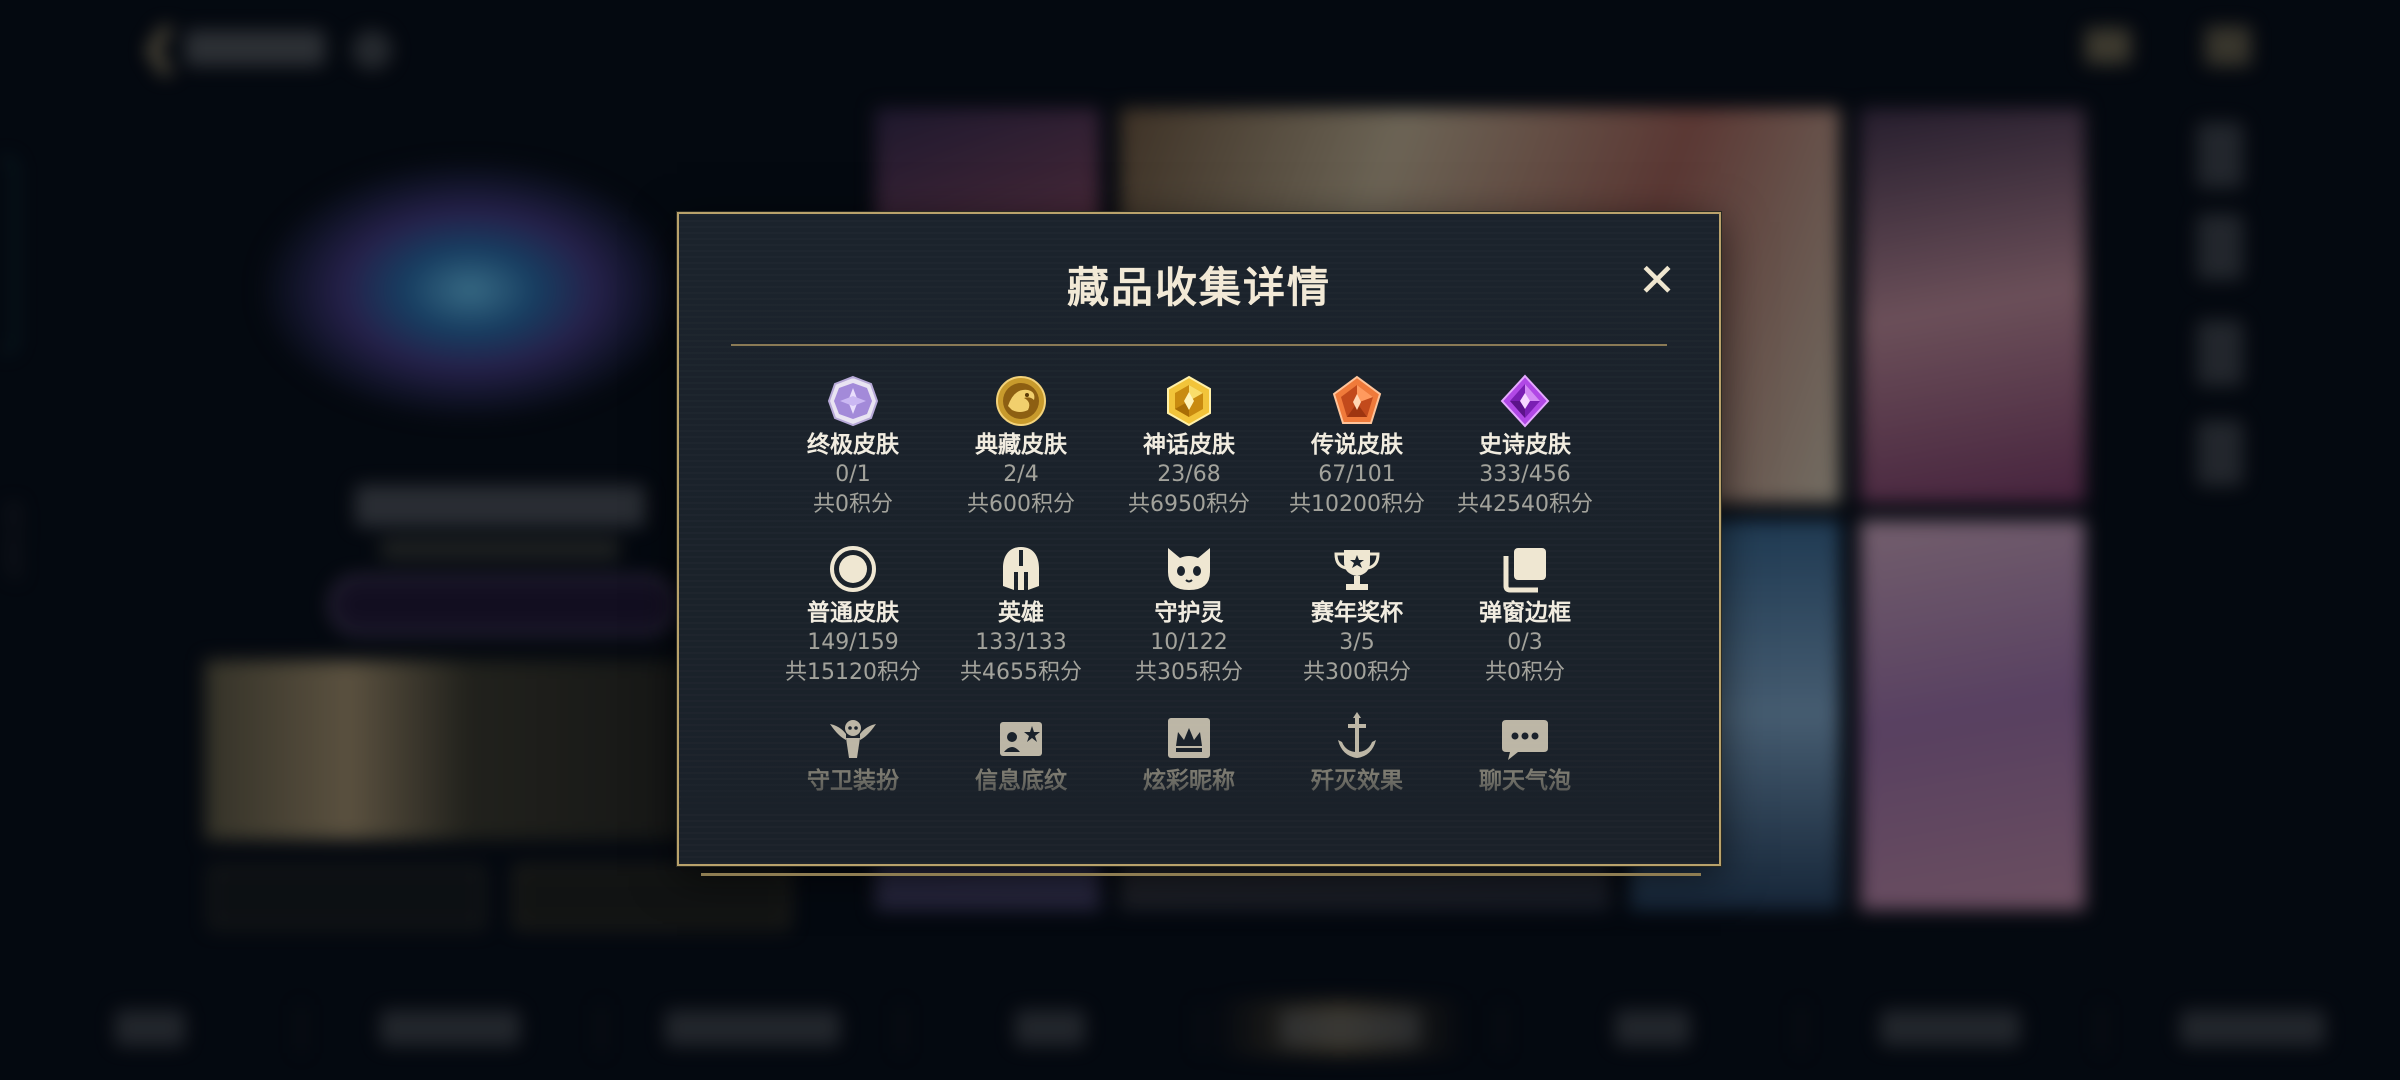 Image resolution: width=2400 pixels, height=1080 pixels. What do you see at coordinates (1525, 740) in the screenshot?
I see `chat-bubble-icon` at bounding box center [1525, 740].